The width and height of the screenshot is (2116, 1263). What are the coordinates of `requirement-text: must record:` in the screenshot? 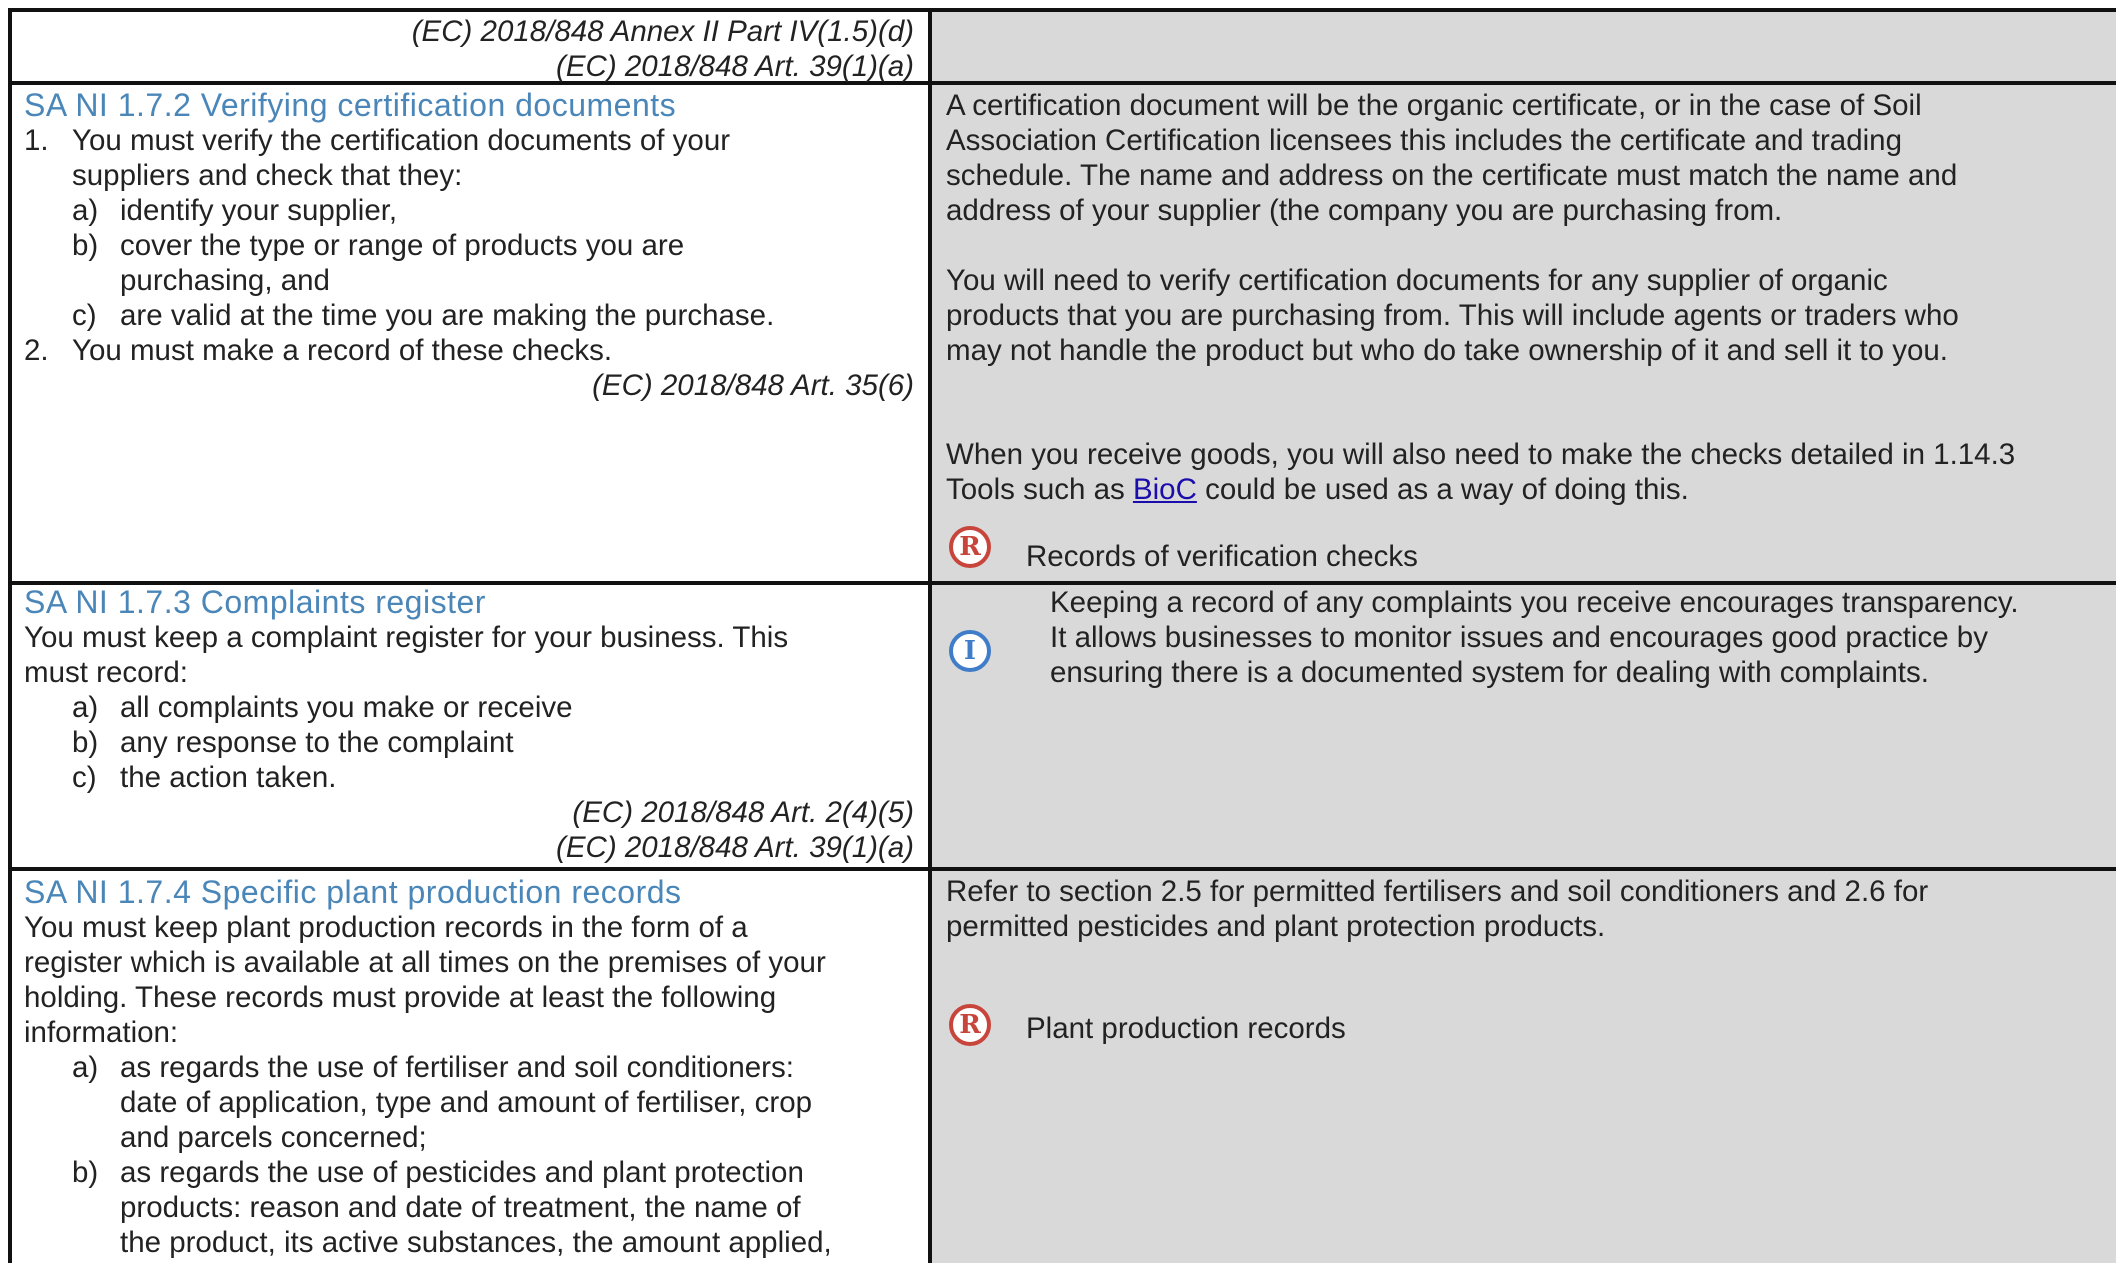 It's located at (106, 672).